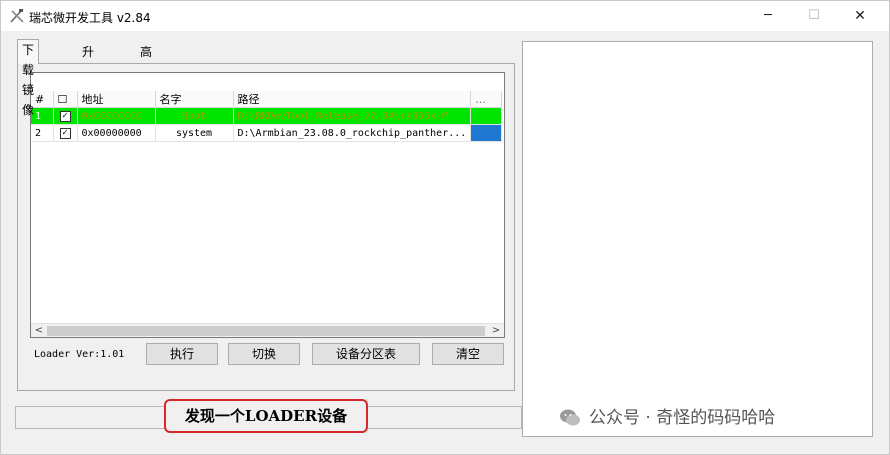 The width and height of the screenshot is (890, 455). I want to click on close-button: ✕, so click(860, 16).